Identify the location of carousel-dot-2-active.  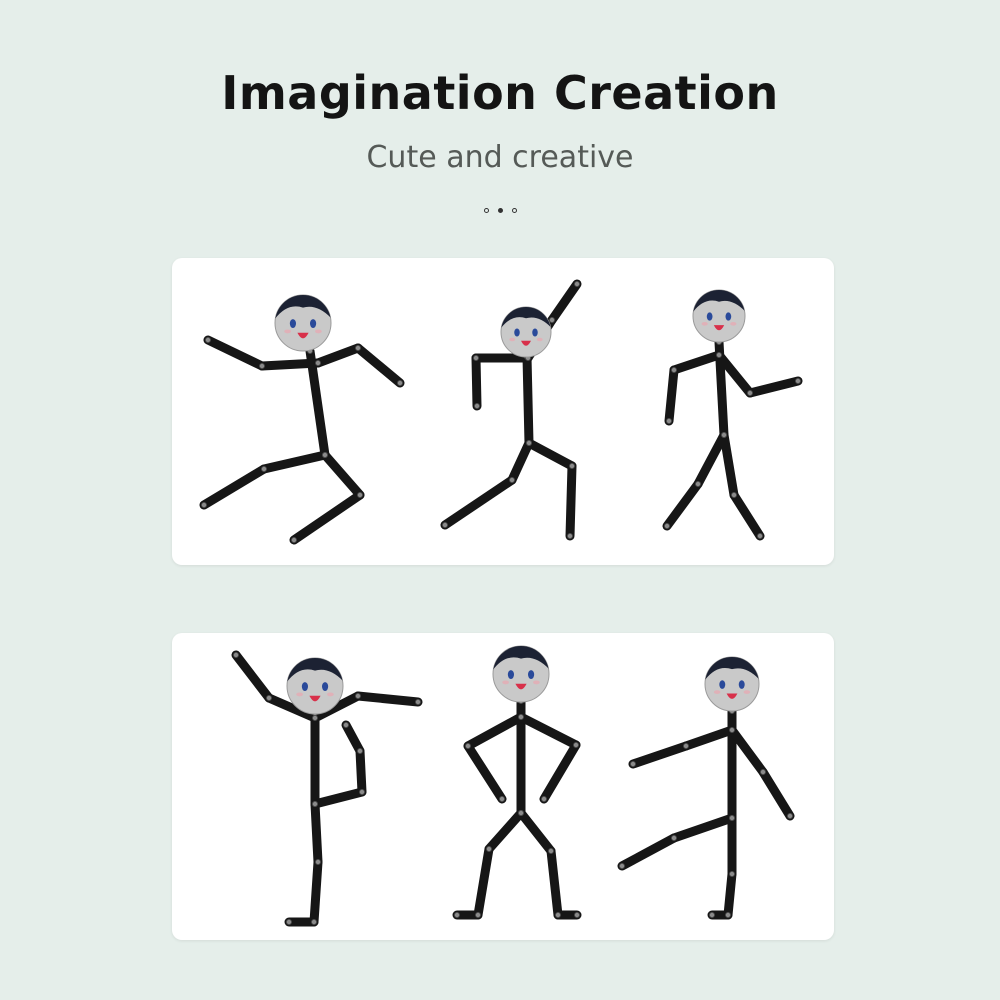
(500, 210).